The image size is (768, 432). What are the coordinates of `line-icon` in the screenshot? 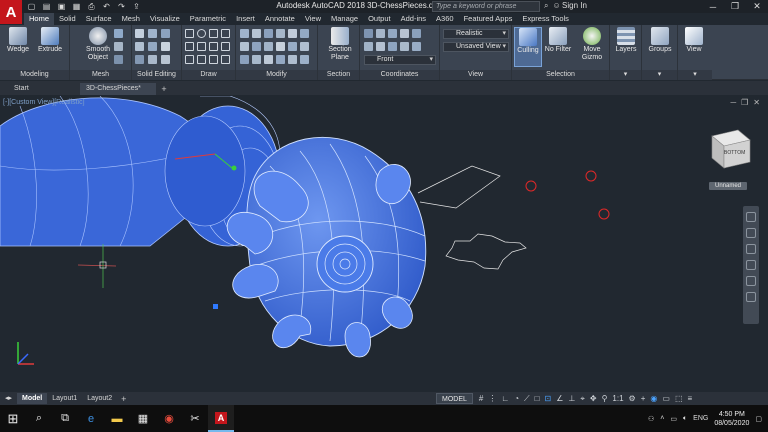 It's located at (189, 46).